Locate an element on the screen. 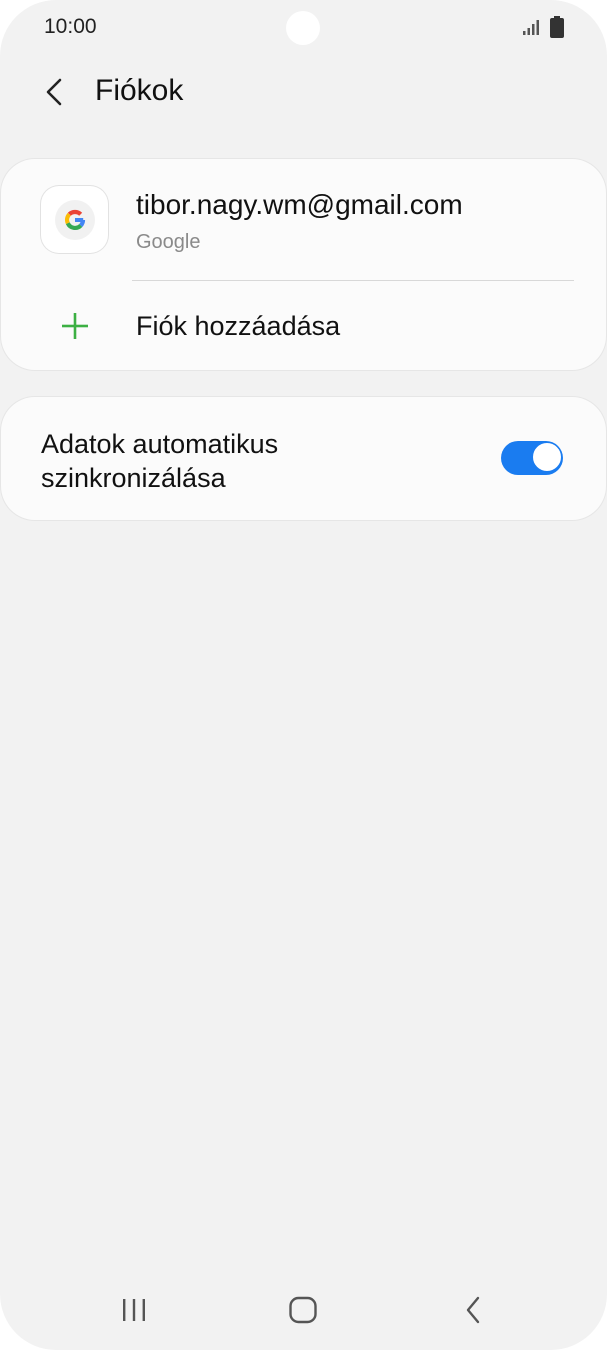 Image resolution: width=607 pixels, height=1350 pixels. auto-sync-card: Adatok automatikus szinkronizálása is located at coordinates (303, 458).